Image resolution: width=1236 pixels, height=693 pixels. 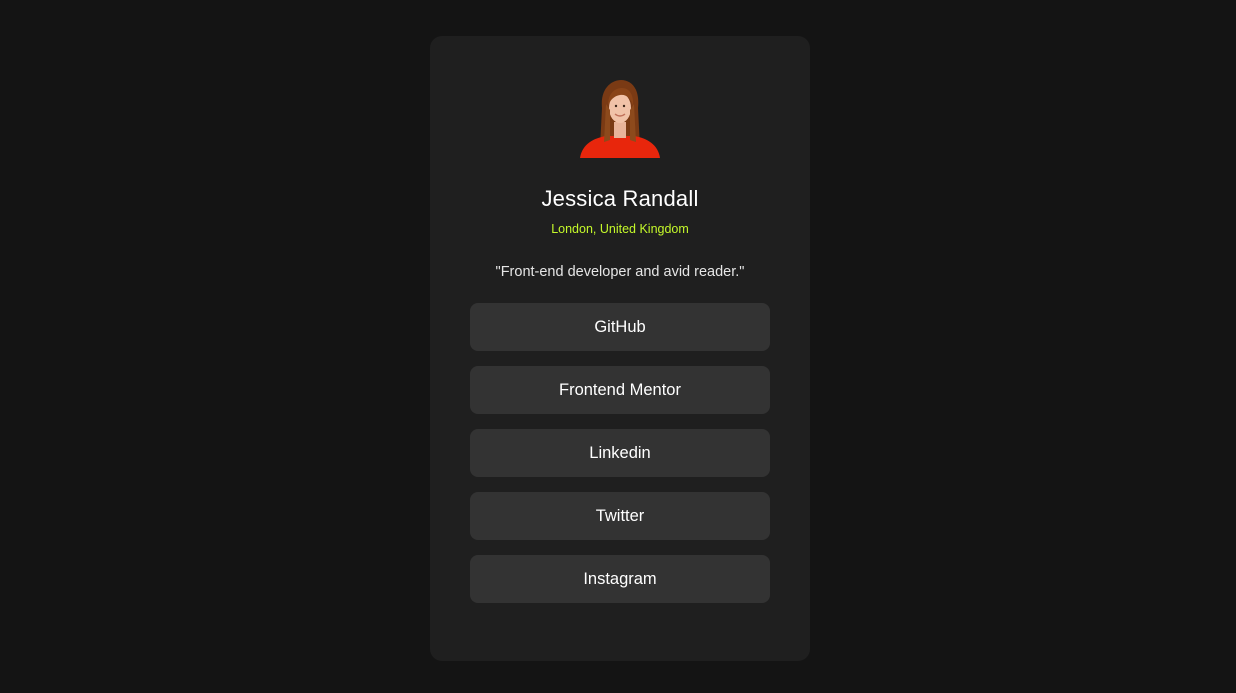 What do you see at coordinates (620, 271) in the screenshot?
I see `profile-bio: "Front-end developer and avid reader."` at bounding box center [620, 271].